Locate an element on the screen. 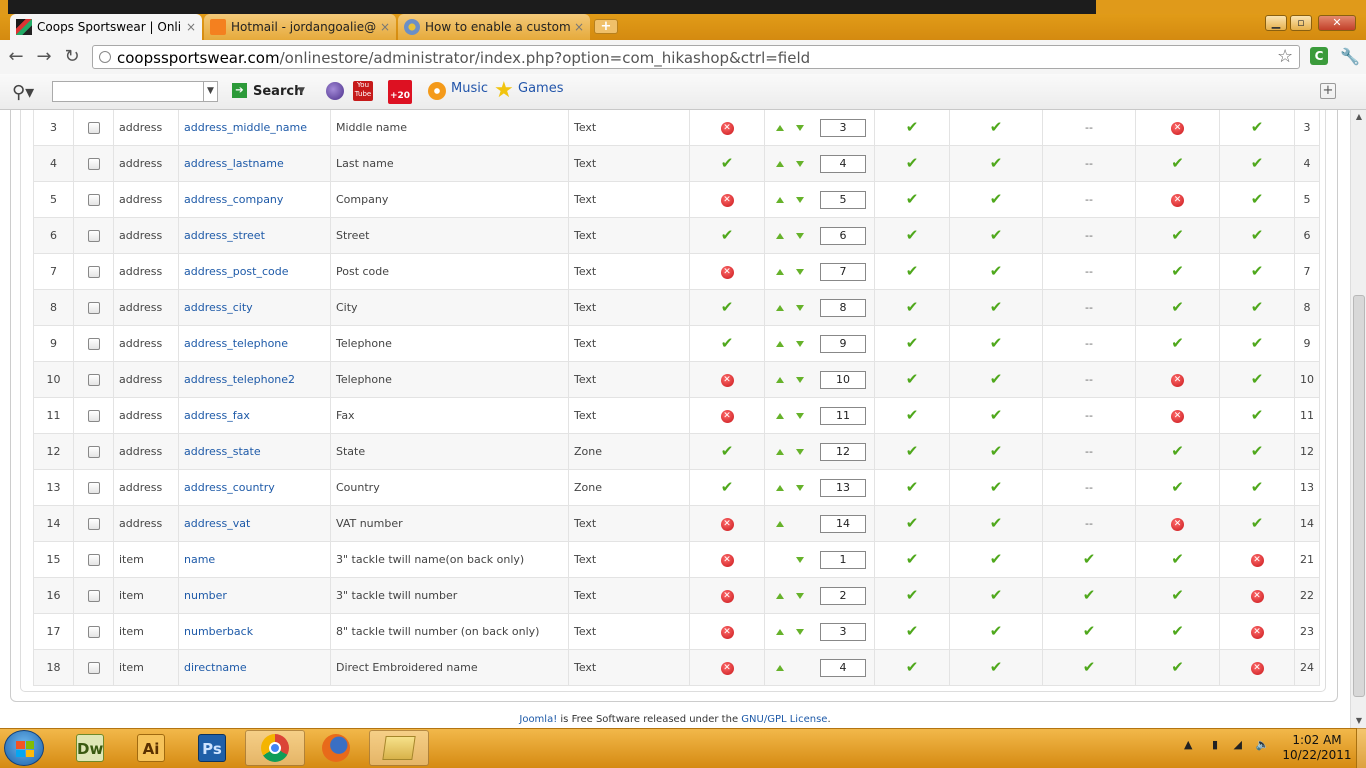 The image size is (1366, 768). field-column-link: address_telephone is located at coordinates (236, 343).